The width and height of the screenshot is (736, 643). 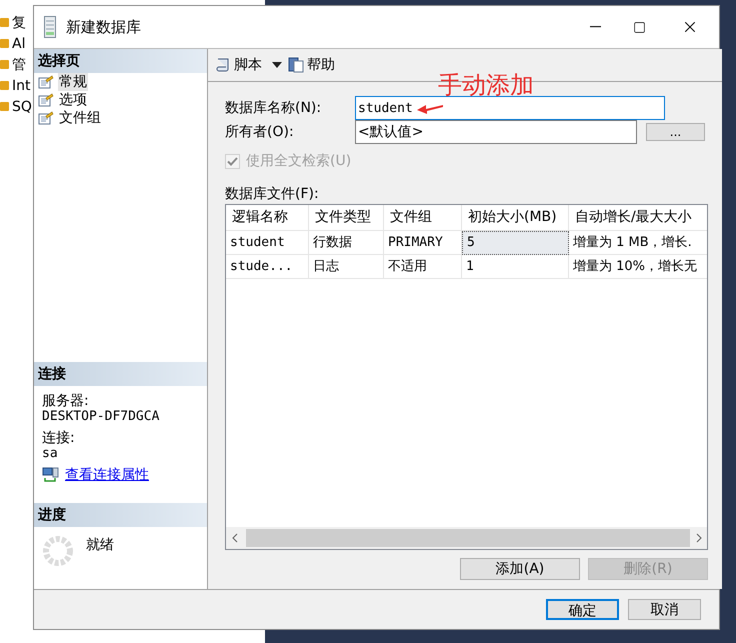 What do you see at coordinates (101, 416) in the screenshot?
I see `server-name: DESKTOP-DF7DGCA` at bounding box center [101, 416].